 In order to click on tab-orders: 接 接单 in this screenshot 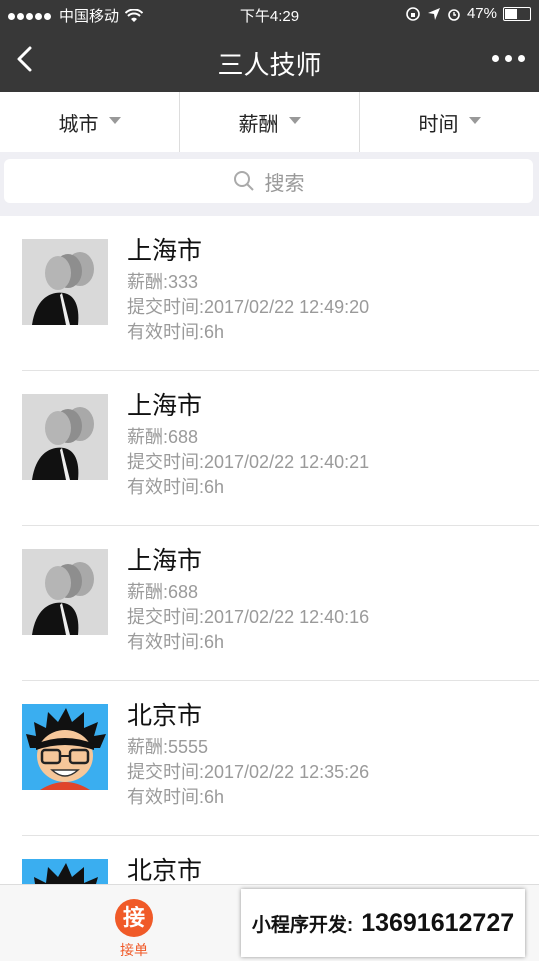, I will do `click(134, 929)`.